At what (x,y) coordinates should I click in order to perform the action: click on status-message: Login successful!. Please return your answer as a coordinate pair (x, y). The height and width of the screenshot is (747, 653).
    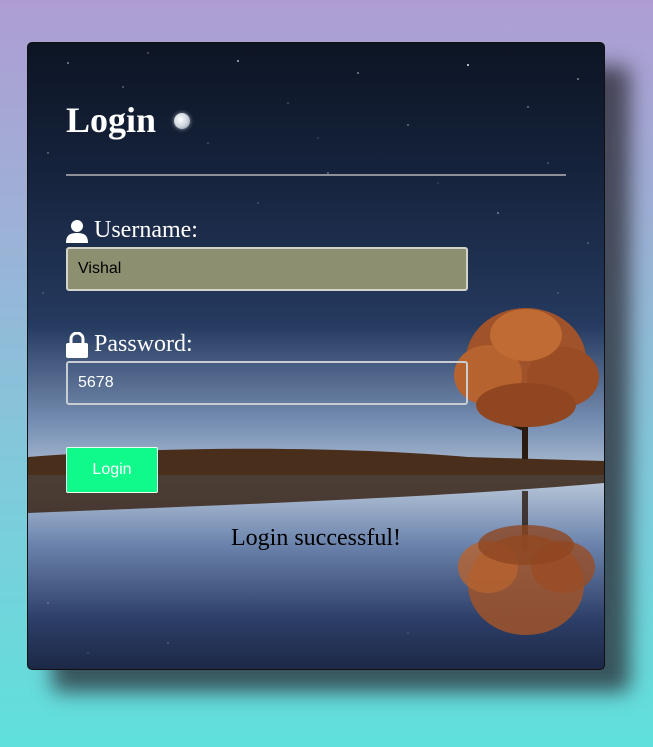
    Looking at the image, I should click on (316, 538).